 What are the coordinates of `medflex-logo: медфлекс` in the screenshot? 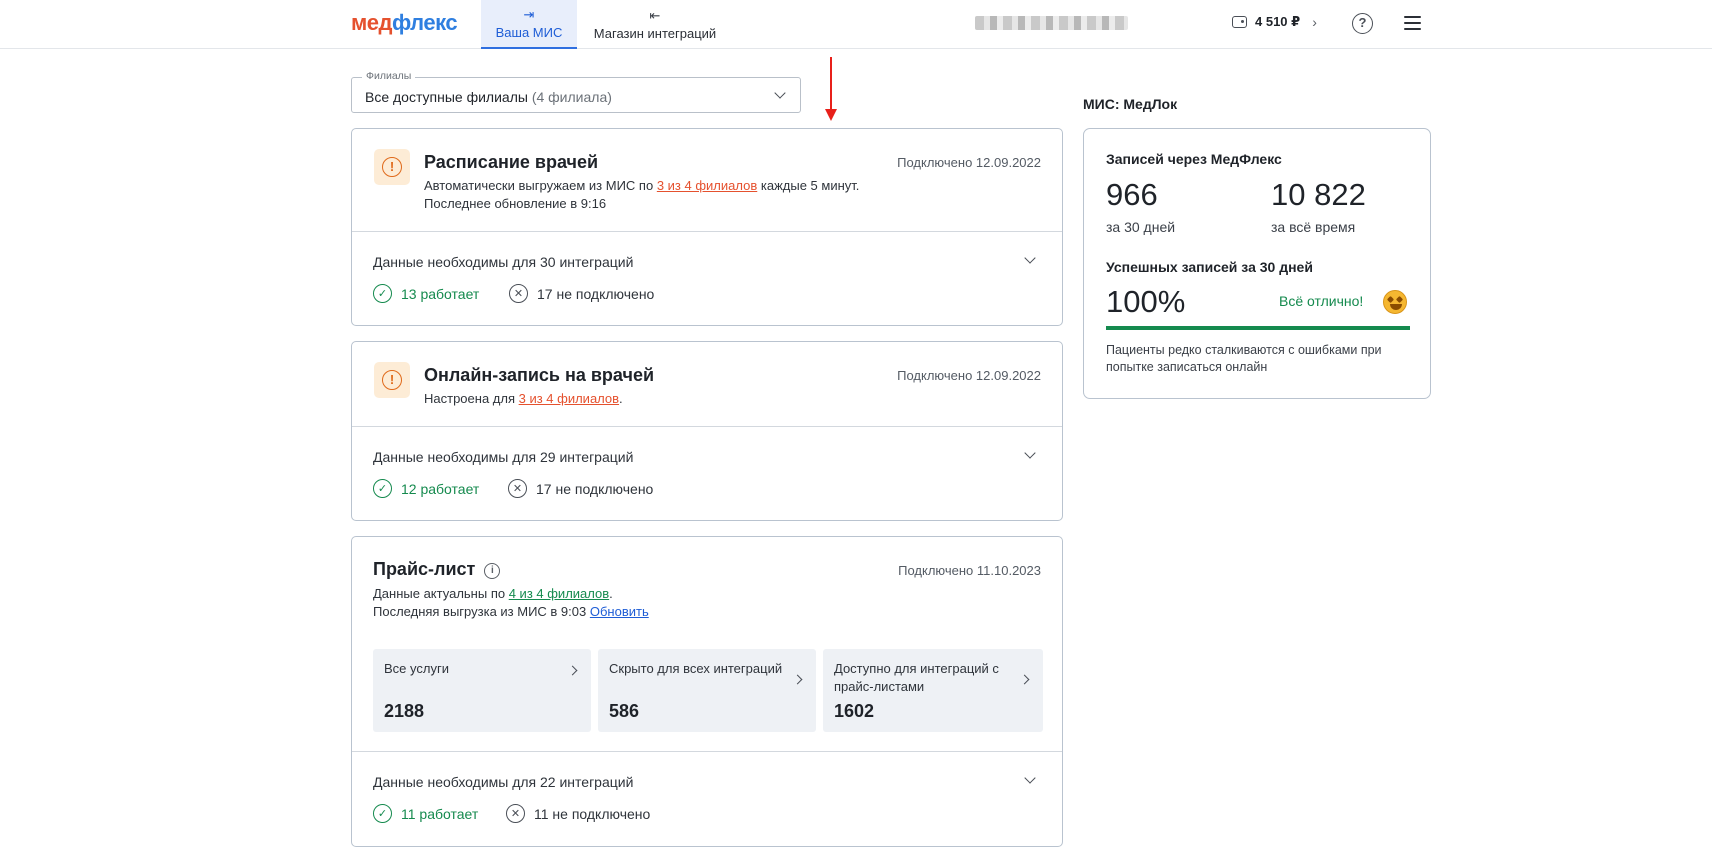 It's located at (404, 23).